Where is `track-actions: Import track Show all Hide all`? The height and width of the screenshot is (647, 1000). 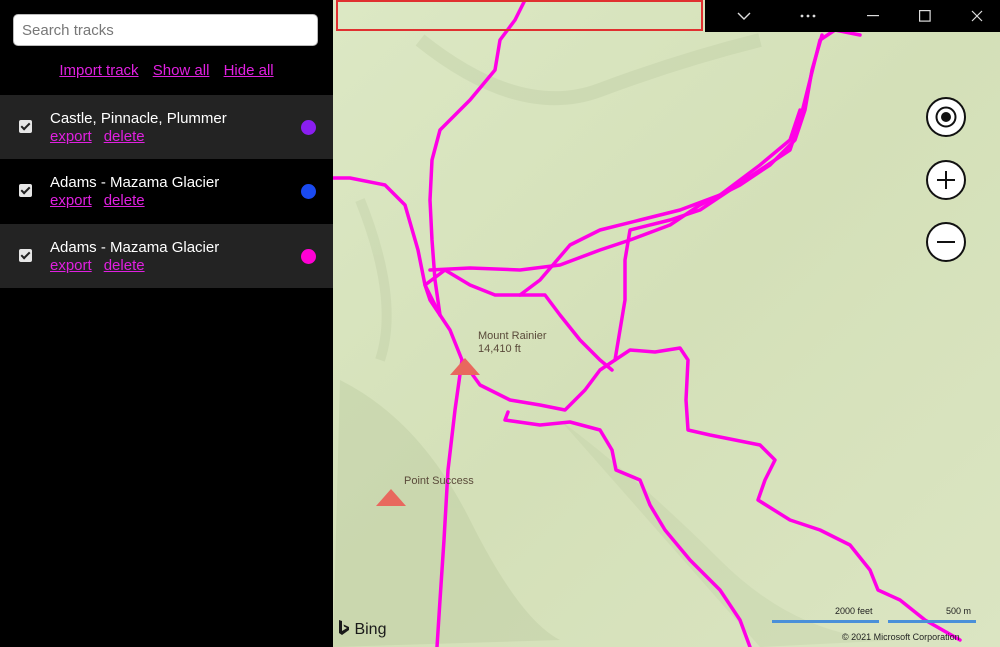 track-actions: Import track Show all Hide all is located at coordinates (166, 70).